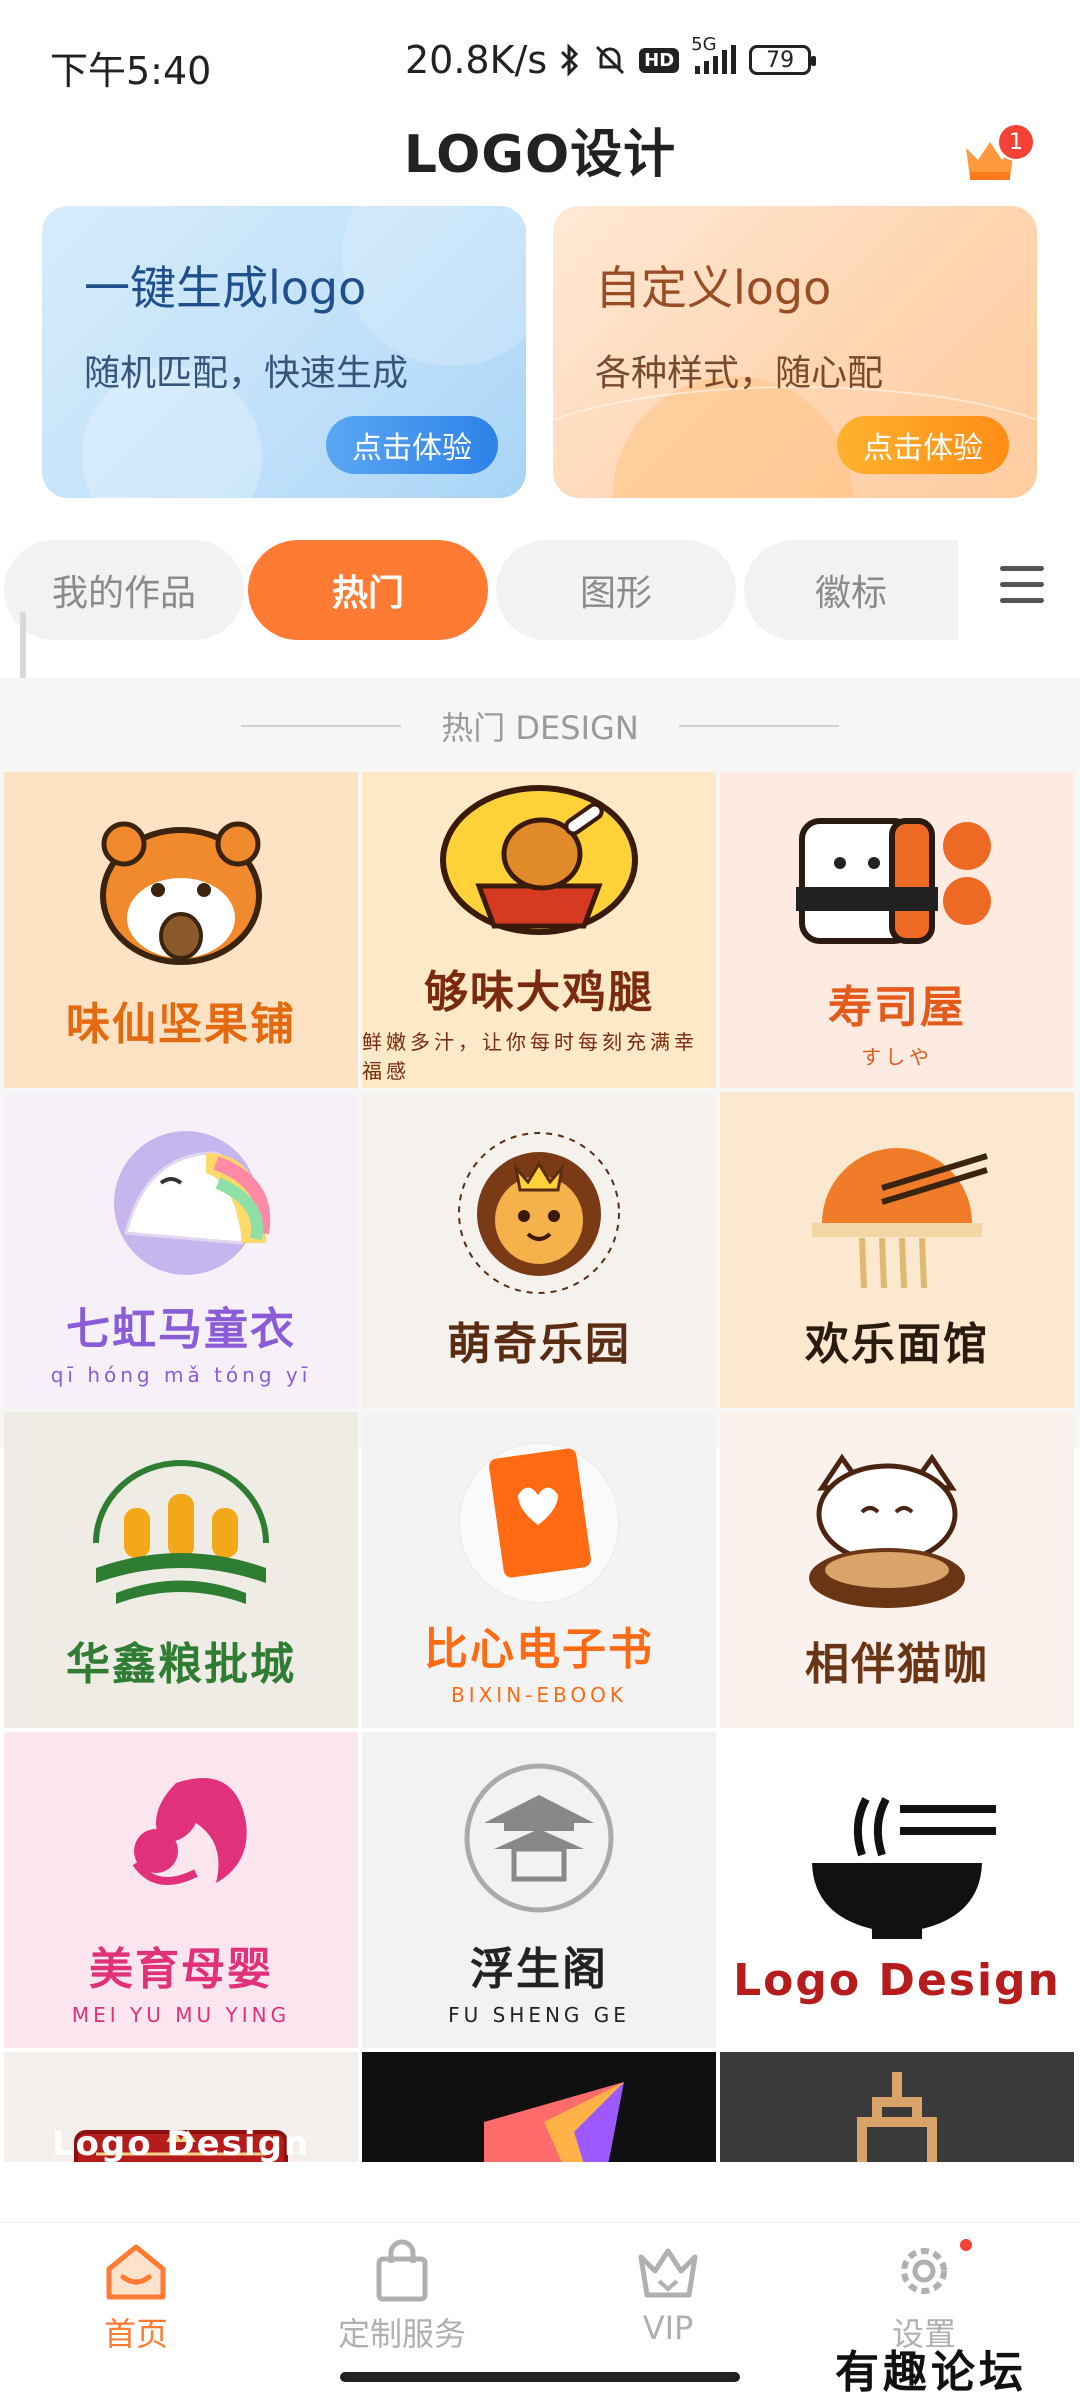 The image size is (1080, 2401). What do you see at coordinates (181, 1969) in the screenshot?
I see `logo-name: 美育母婴` at bounding box center [181, 1969].